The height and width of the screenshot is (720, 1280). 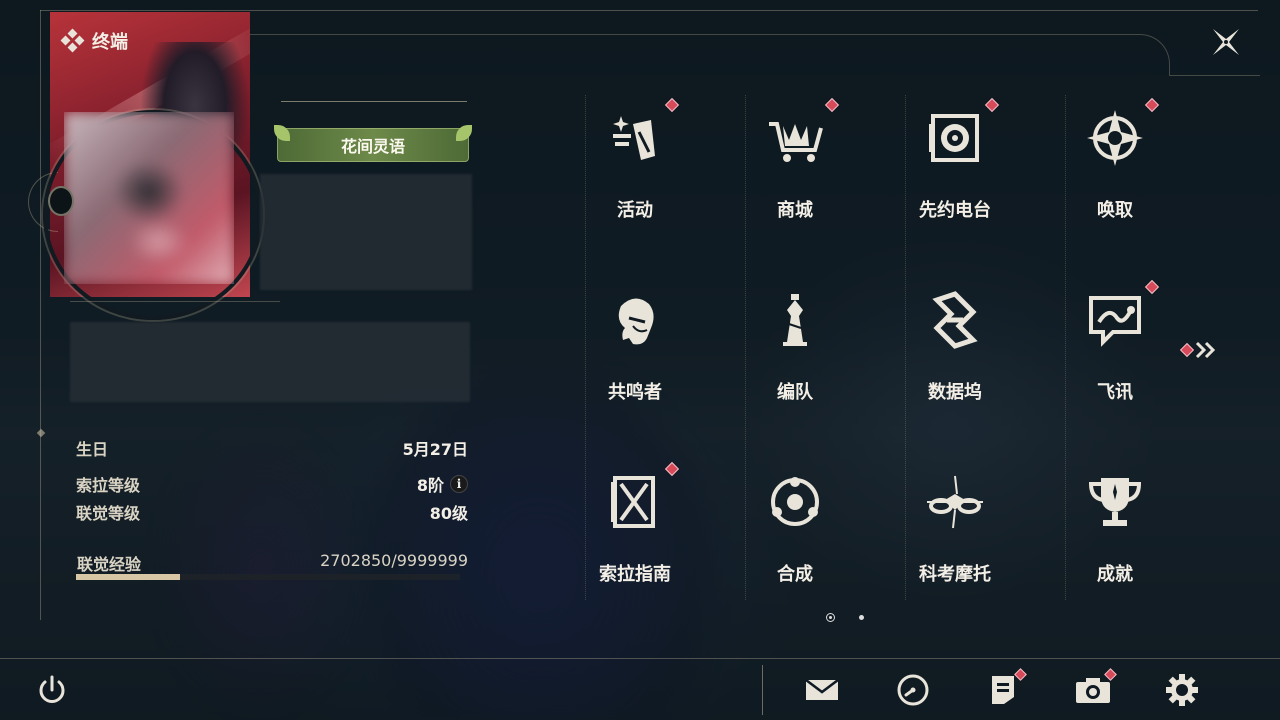 What do you see at coordinates (1115, 321) in the screenshot?
I see `chat-message-icon` at bounding box center [1115, 321].